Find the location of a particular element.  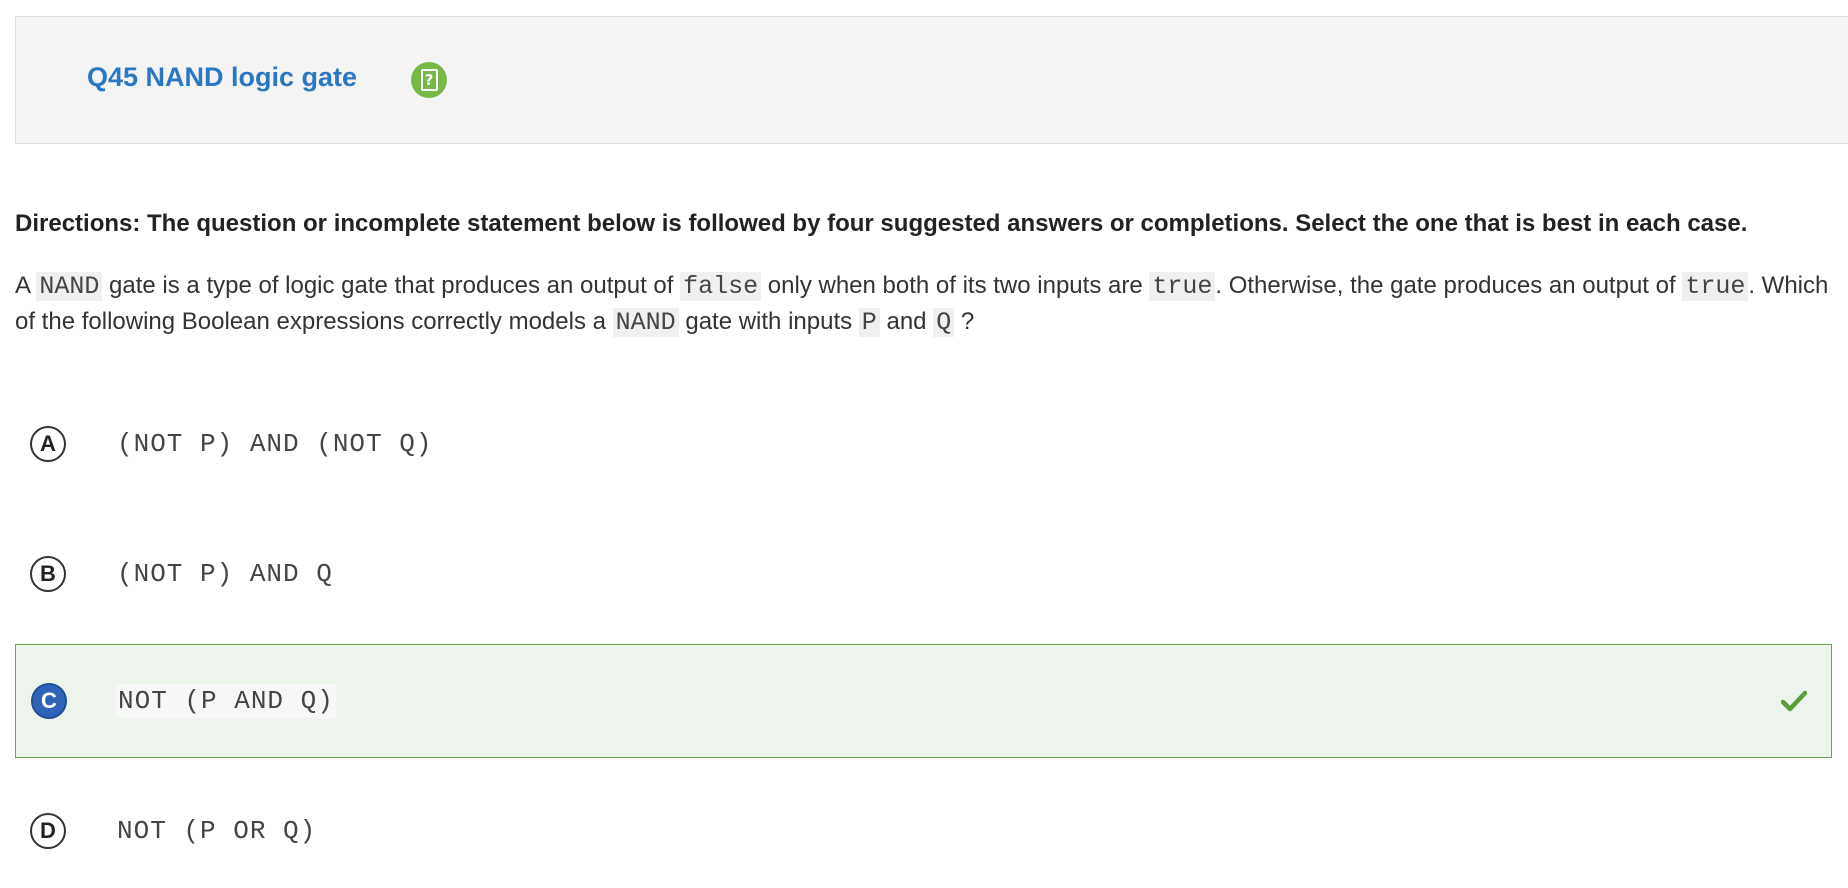

stem-text: only when both of its two inputs are is located at coordinates (955, 285).